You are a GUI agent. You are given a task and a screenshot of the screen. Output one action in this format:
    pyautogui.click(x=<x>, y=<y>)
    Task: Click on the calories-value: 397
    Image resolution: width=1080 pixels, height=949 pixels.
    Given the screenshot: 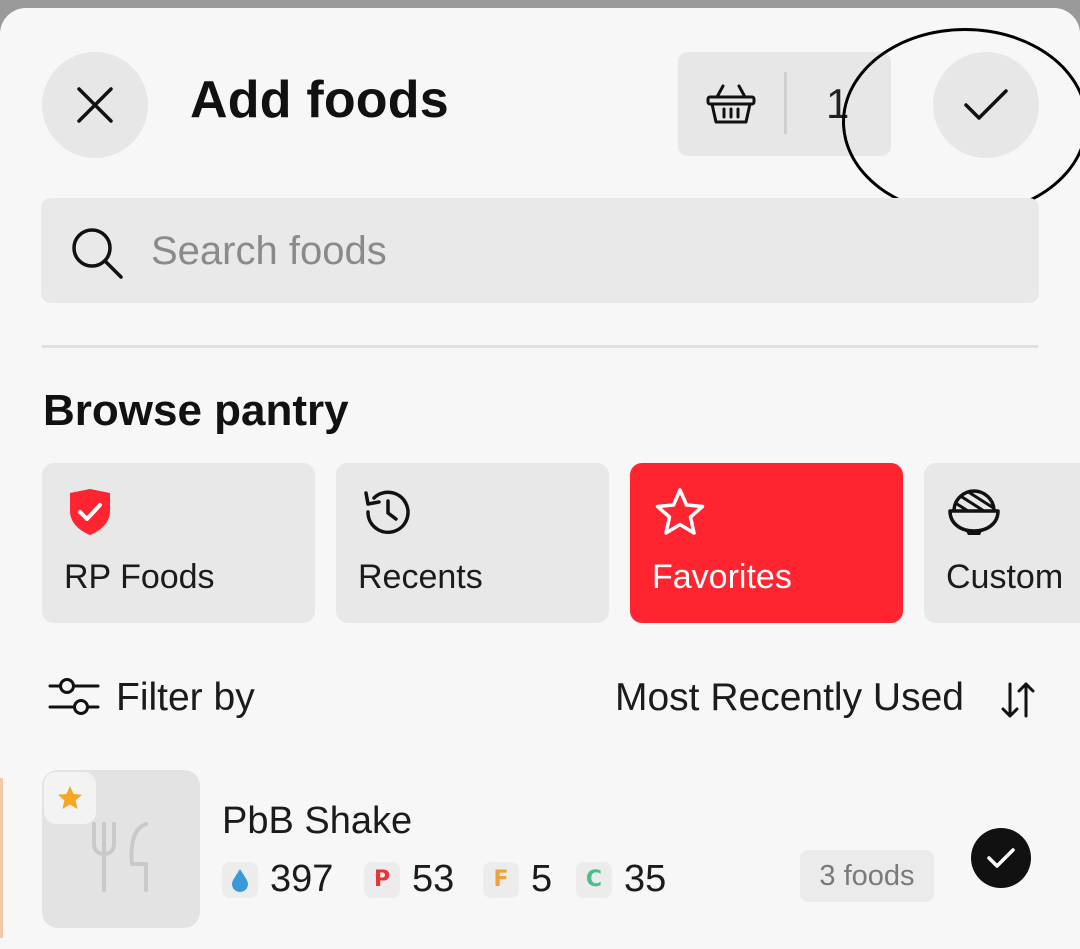 What is the action you would take?
    pyautogui.click(x=302, y=879)
    